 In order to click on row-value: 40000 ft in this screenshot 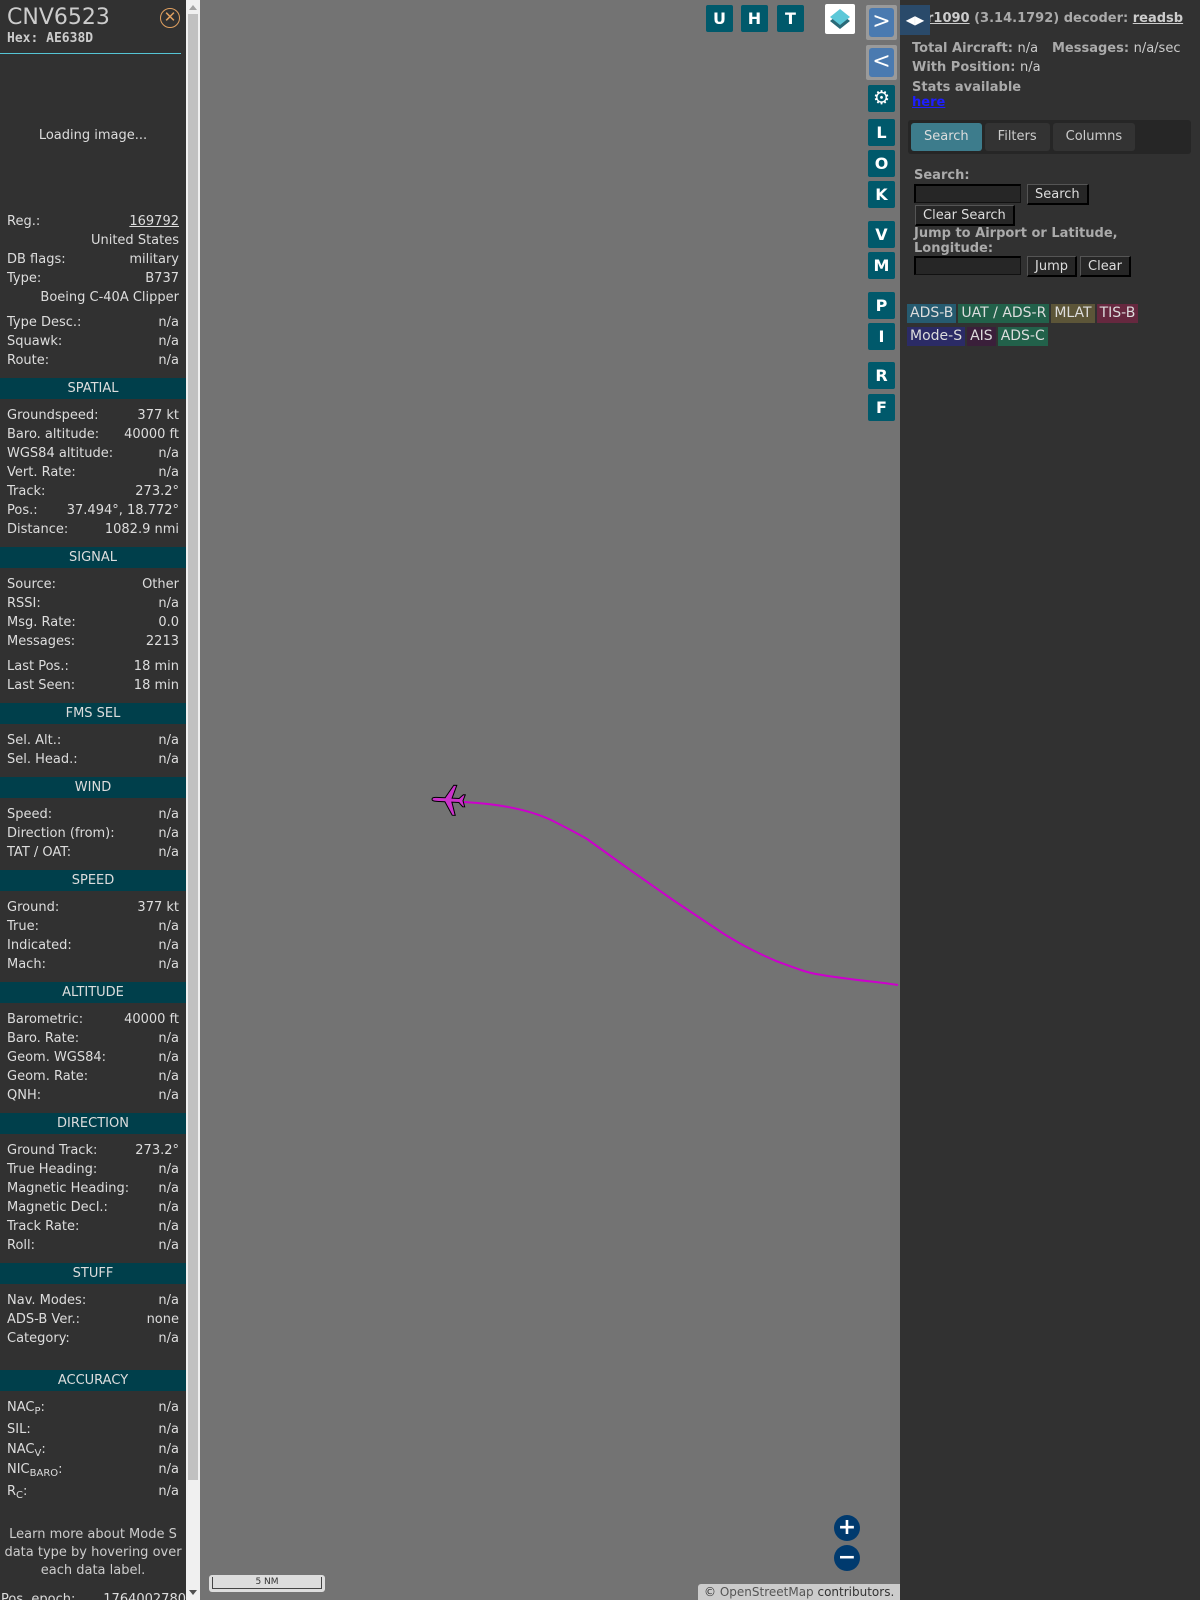, I will do `click(151, 434)`.